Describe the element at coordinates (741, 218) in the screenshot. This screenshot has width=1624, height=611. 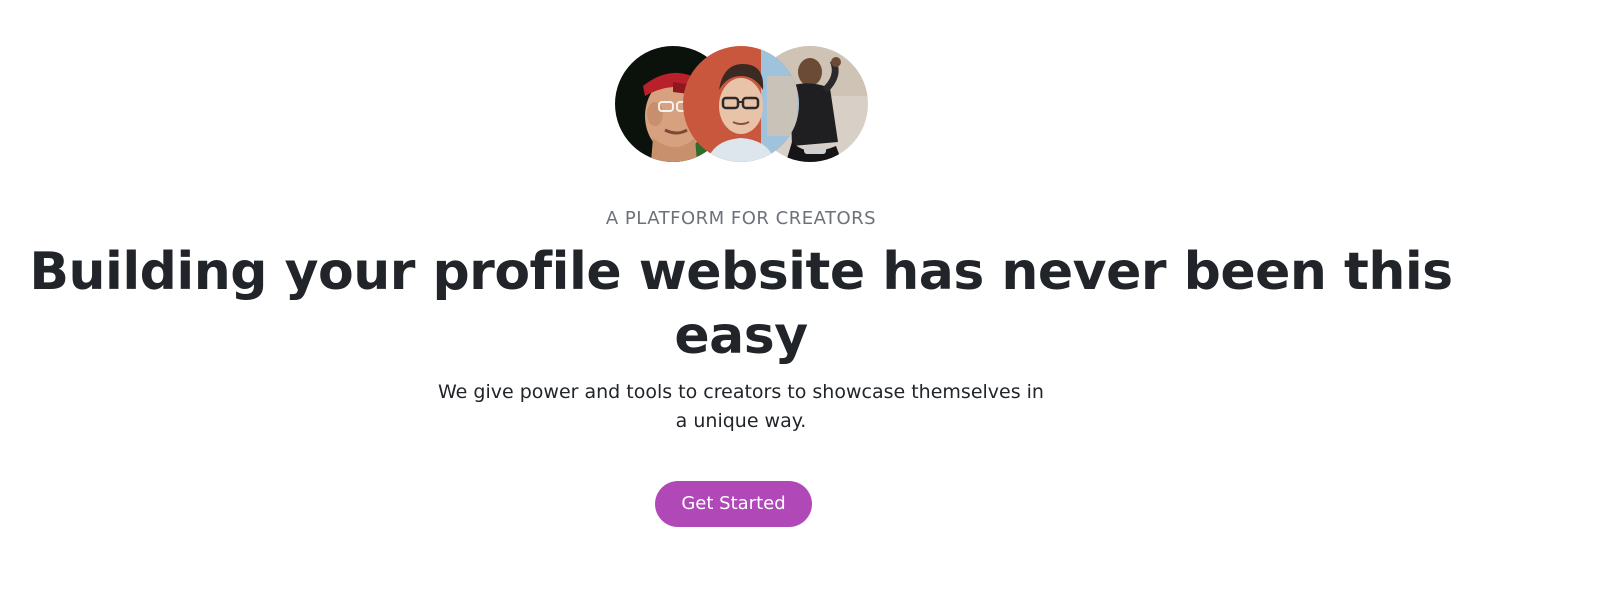
I see `eyebrow-label: A PLATFORM FOR CREATORS` at that location.